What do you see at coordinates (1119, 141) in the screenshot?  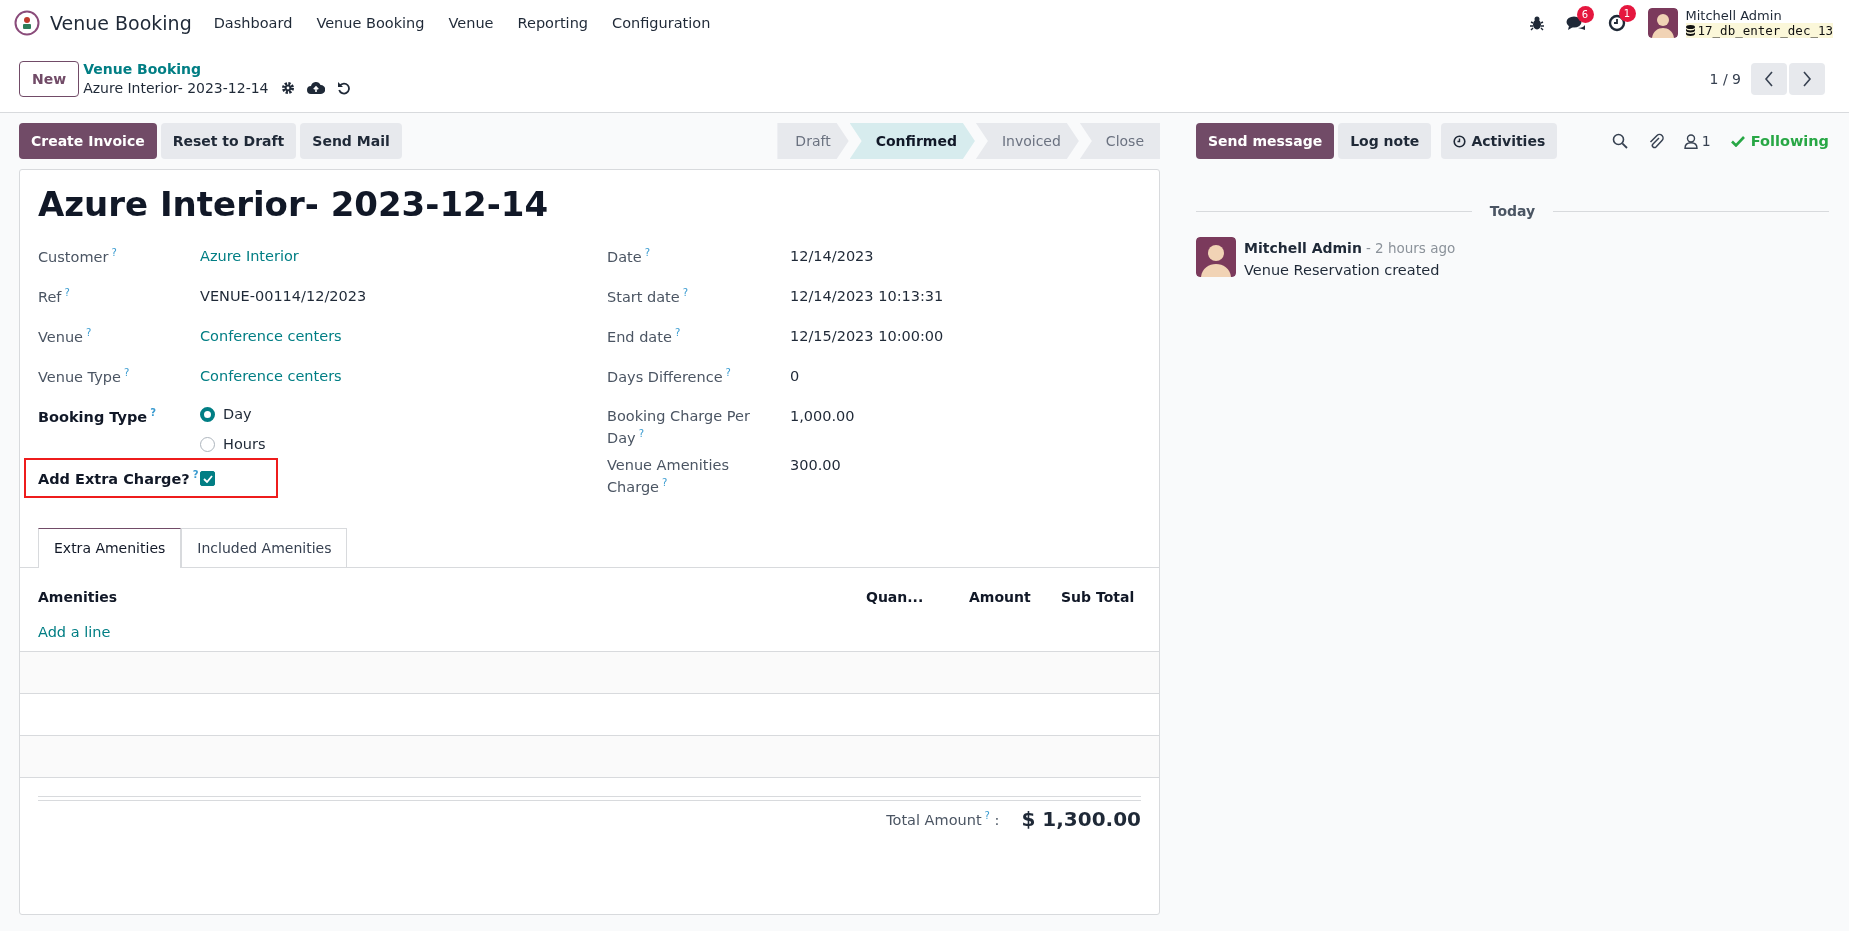 I see `status-step: Close` at bounding box center [1119, 141].